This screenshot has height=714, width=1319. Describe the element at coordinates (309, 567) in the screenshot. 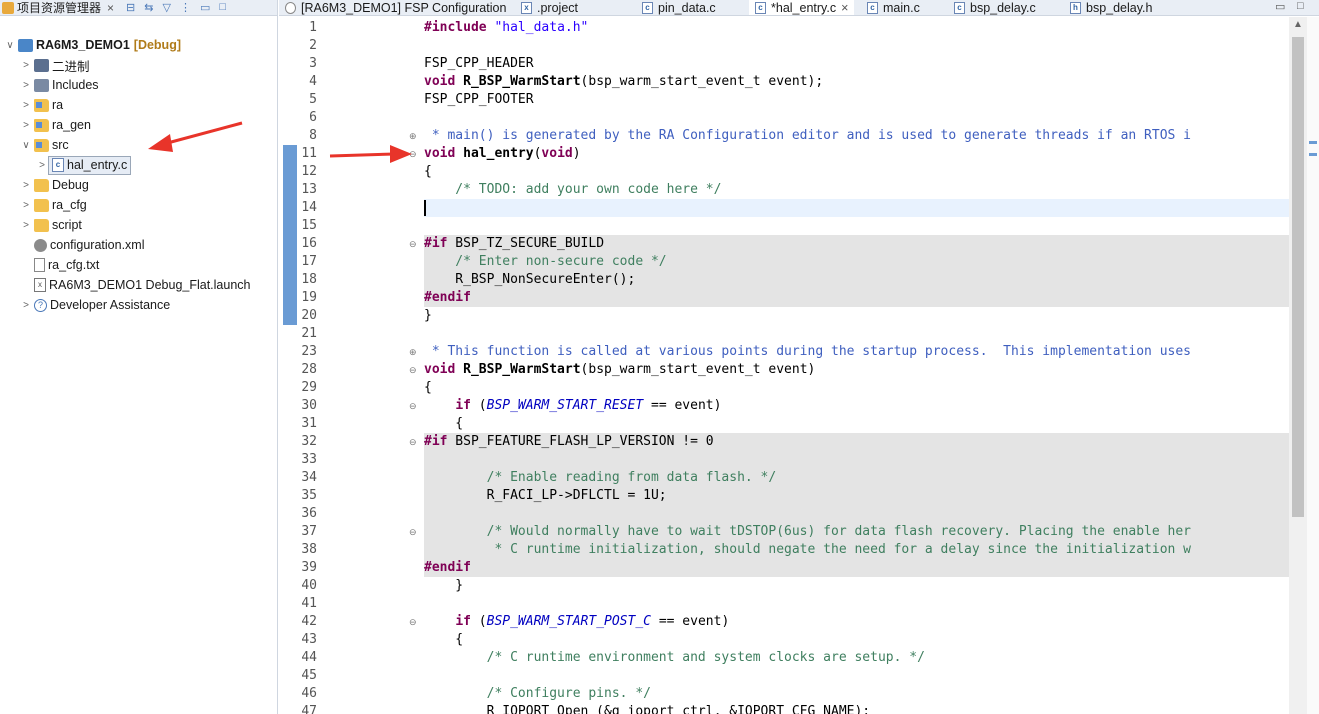

I see `line-number: 39` at that location.